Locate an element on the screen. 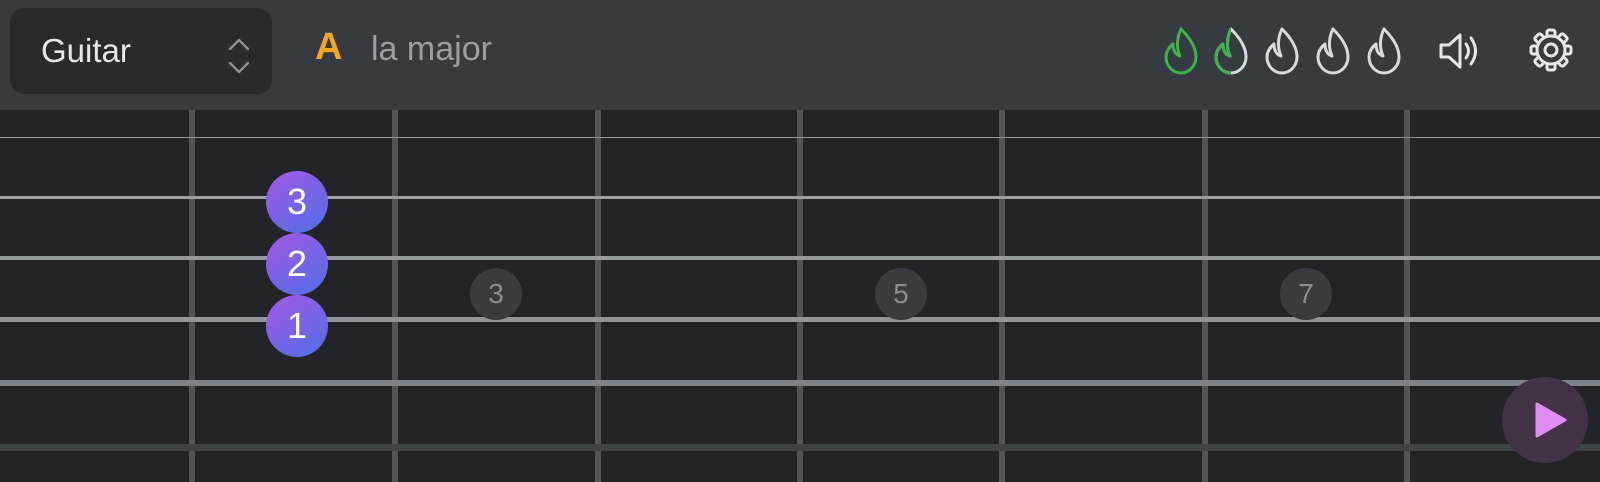  chord-name: la major is located at coordinates (431, 49).